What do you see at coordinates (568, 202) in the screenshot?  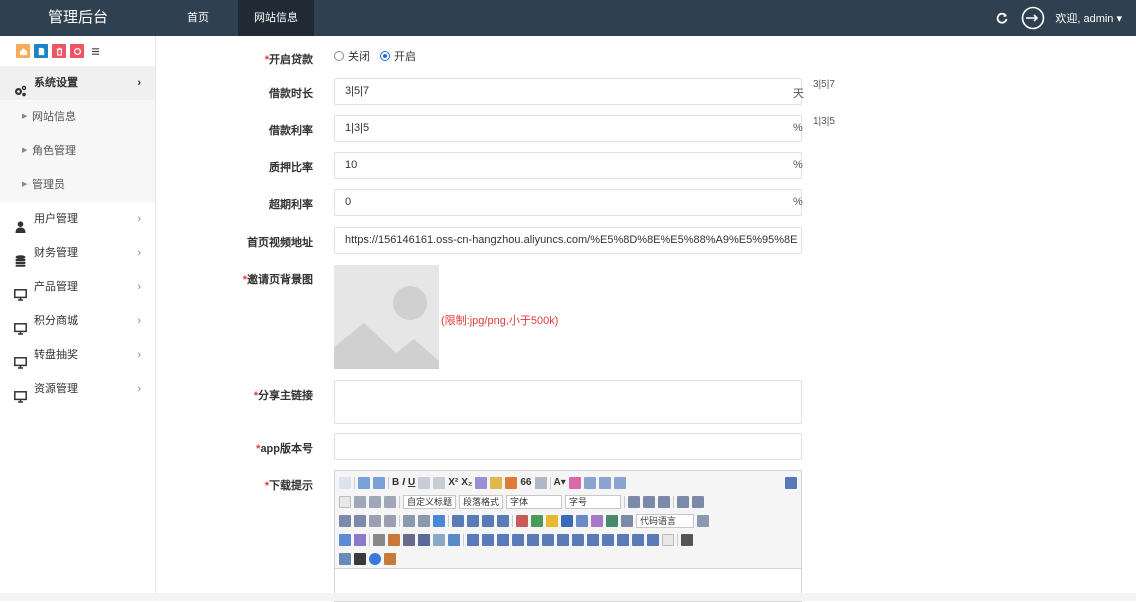 I see `overdue-rate-input: 0` at bounding box center [568, 202].